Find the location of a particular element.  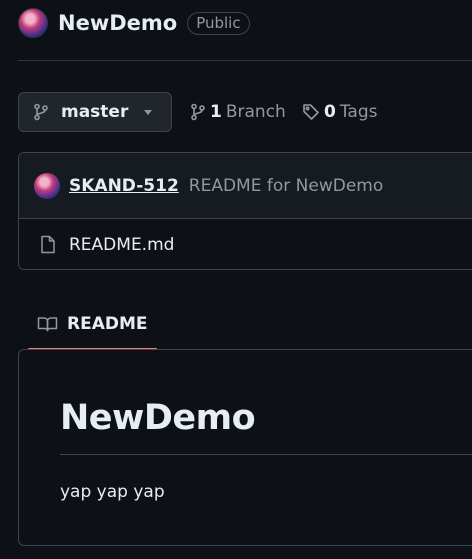

branch-count: 1 is located at coordinates (216, 112).